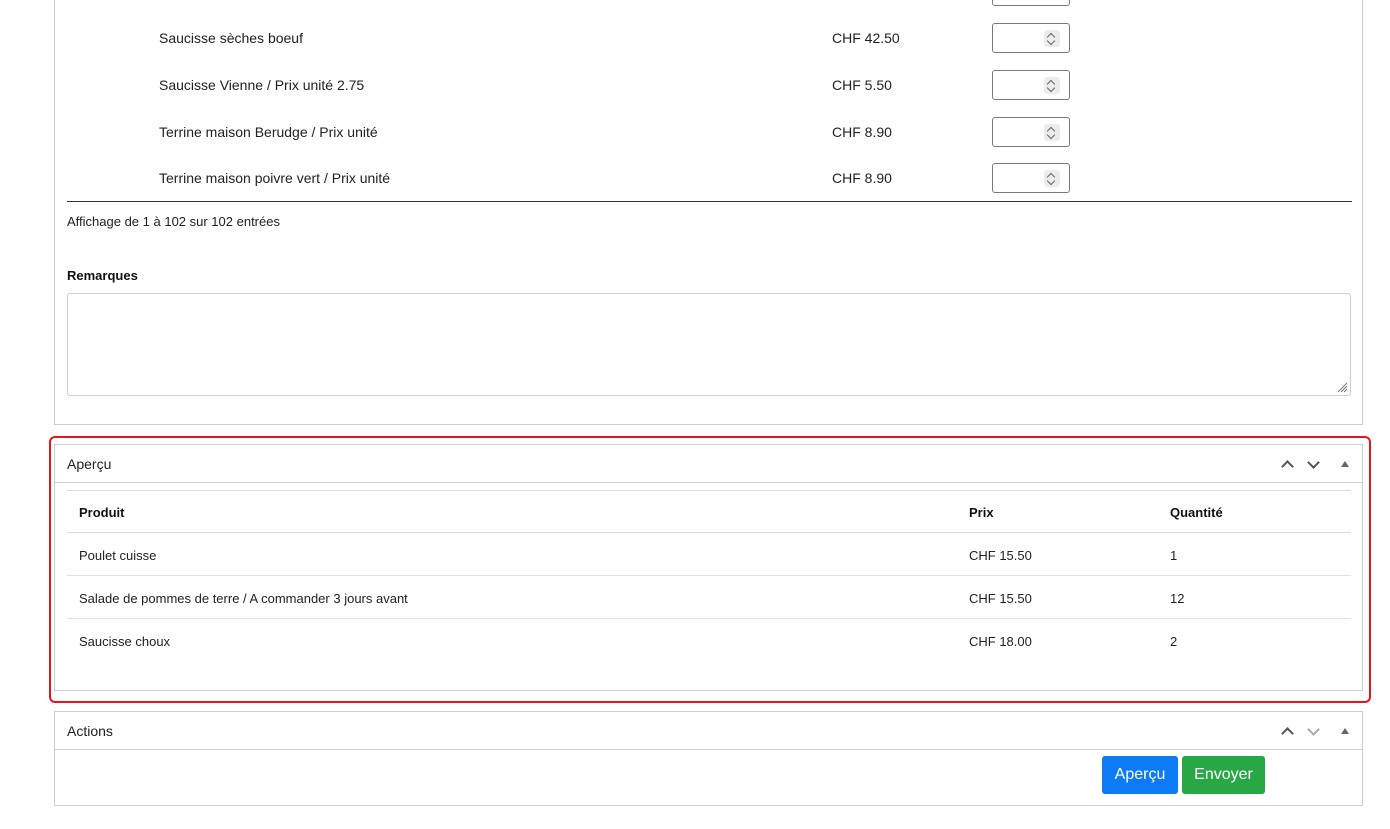 Image resolution: width=1390 pixels, height=829 pixels. I want to click on product-name: Saucisse sèches boeuf, so click(231, 38).